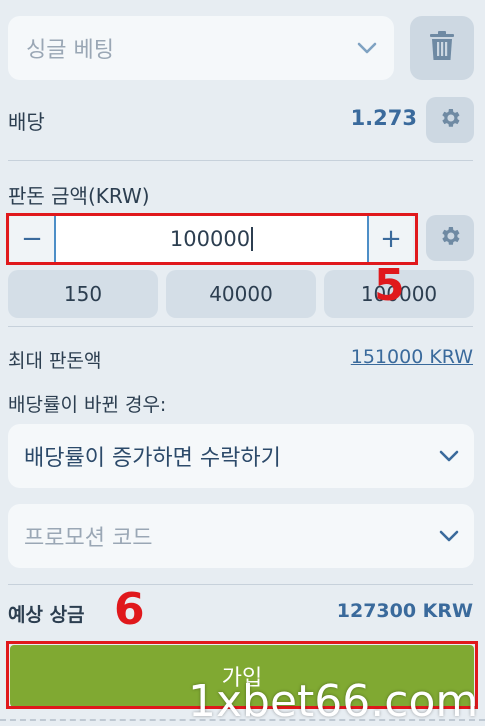 The image size is (485, 726). What do you see at coordinates (201, 48) in the screenshot?
I see `bet-type-select: 싱글 베팅` at bounding box center [201, 48].